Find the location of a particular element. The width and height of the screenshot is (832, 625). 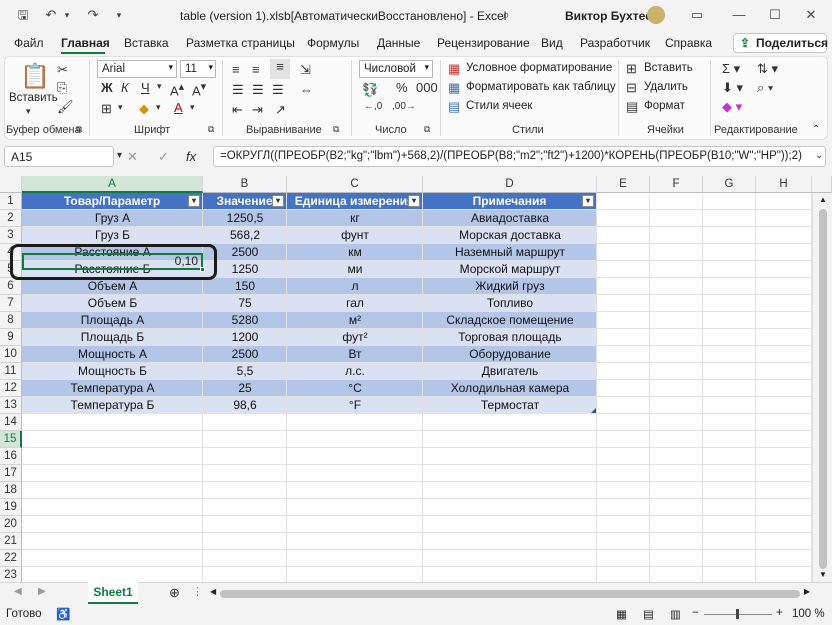

table-cell: Мощность Б is located at coordinates (112, 371).